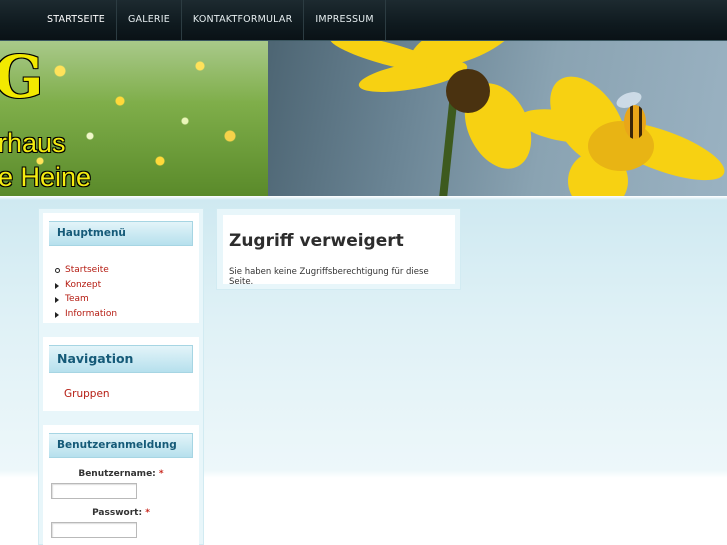 The height and width of the screenshot is (545, 727). I want to click on site-title-line1: rhaus, so click(33, 143).